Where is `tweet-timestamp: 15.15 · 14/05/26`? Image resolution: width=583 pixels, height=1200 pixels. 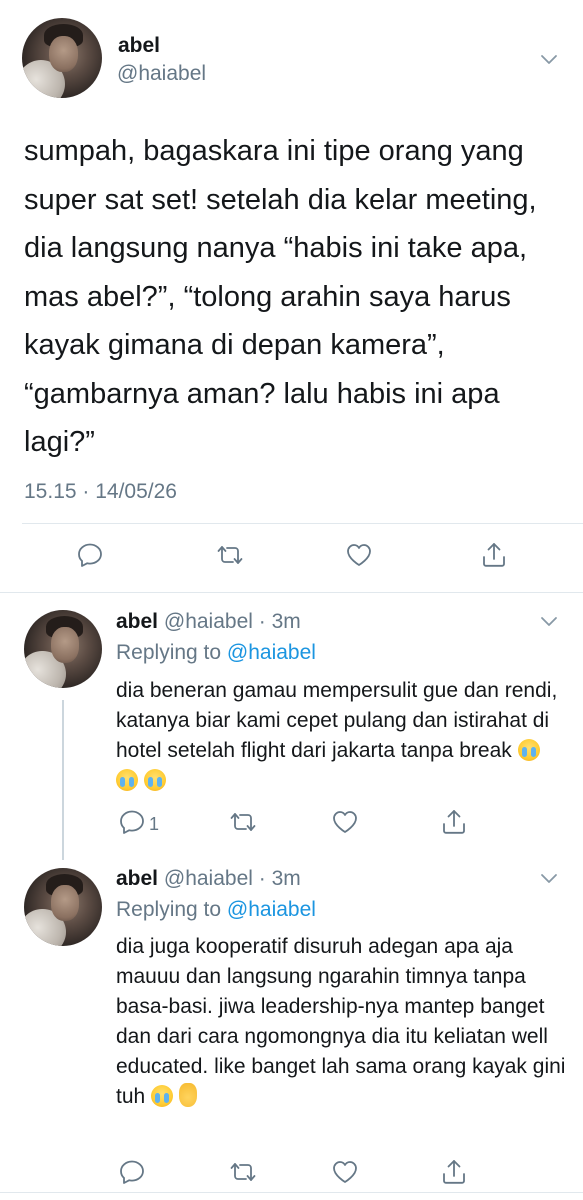
tweet-timestamp: 15.15 · 14/05/26 is located at coordinates (100, 492).